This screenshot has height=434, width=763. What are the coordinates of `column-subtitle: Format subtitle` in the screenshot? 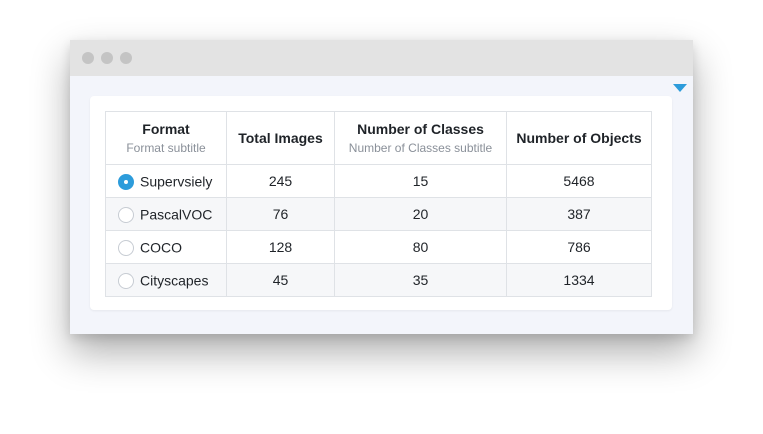 It's located at (166, 148).